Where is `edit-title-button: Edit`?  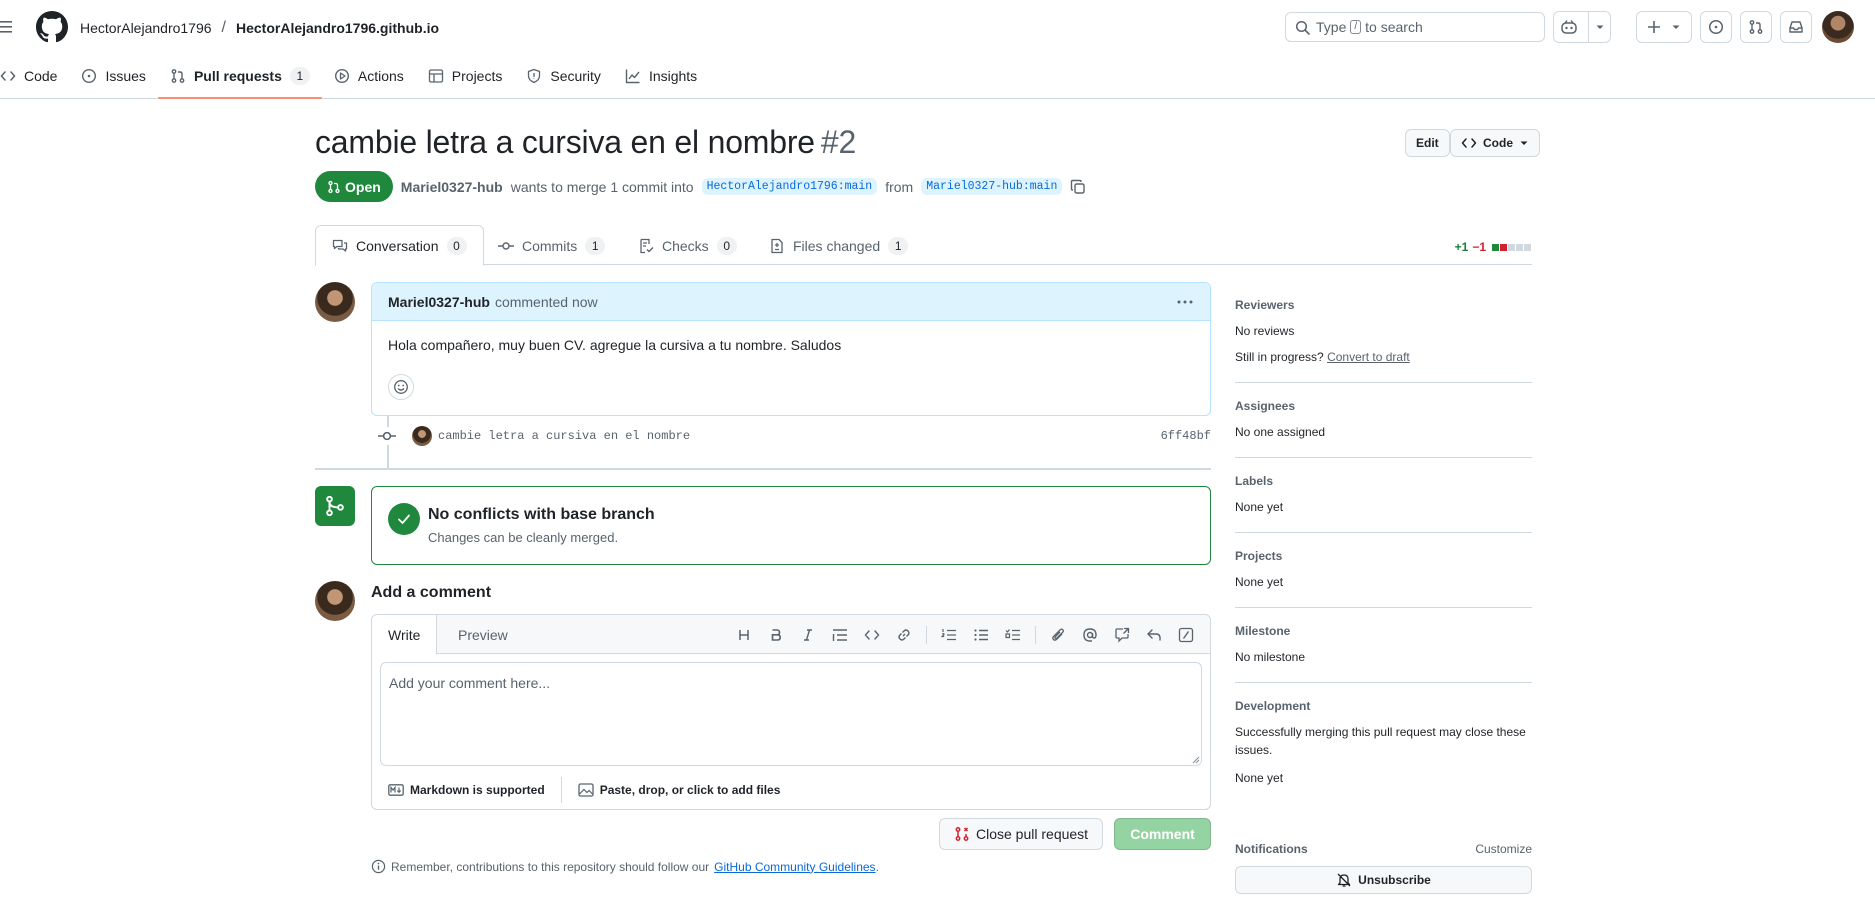
edit-title-button: Edit is located at coordinates (1427, 143).